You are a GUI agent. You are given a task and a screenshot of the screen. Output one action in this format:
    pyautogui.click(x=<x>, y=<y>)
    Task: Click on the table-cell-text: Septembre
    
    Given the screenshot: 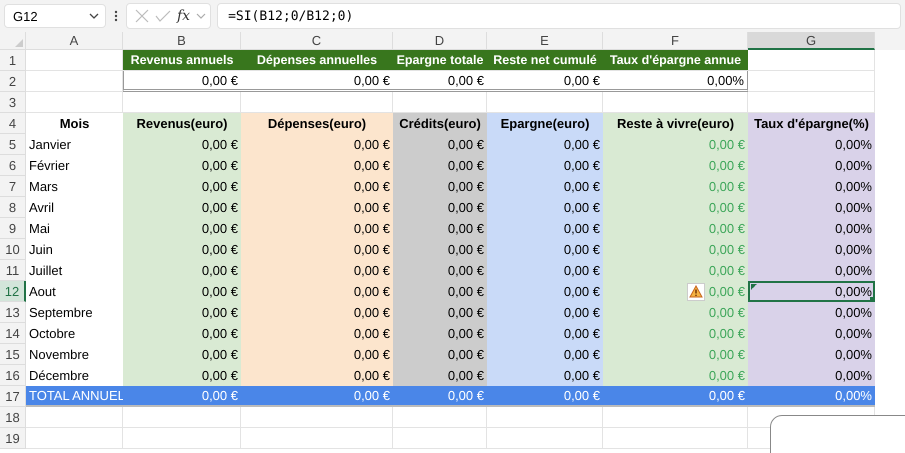 What is the action you would take?
    pyautogui.click(x=61, y=313)
    